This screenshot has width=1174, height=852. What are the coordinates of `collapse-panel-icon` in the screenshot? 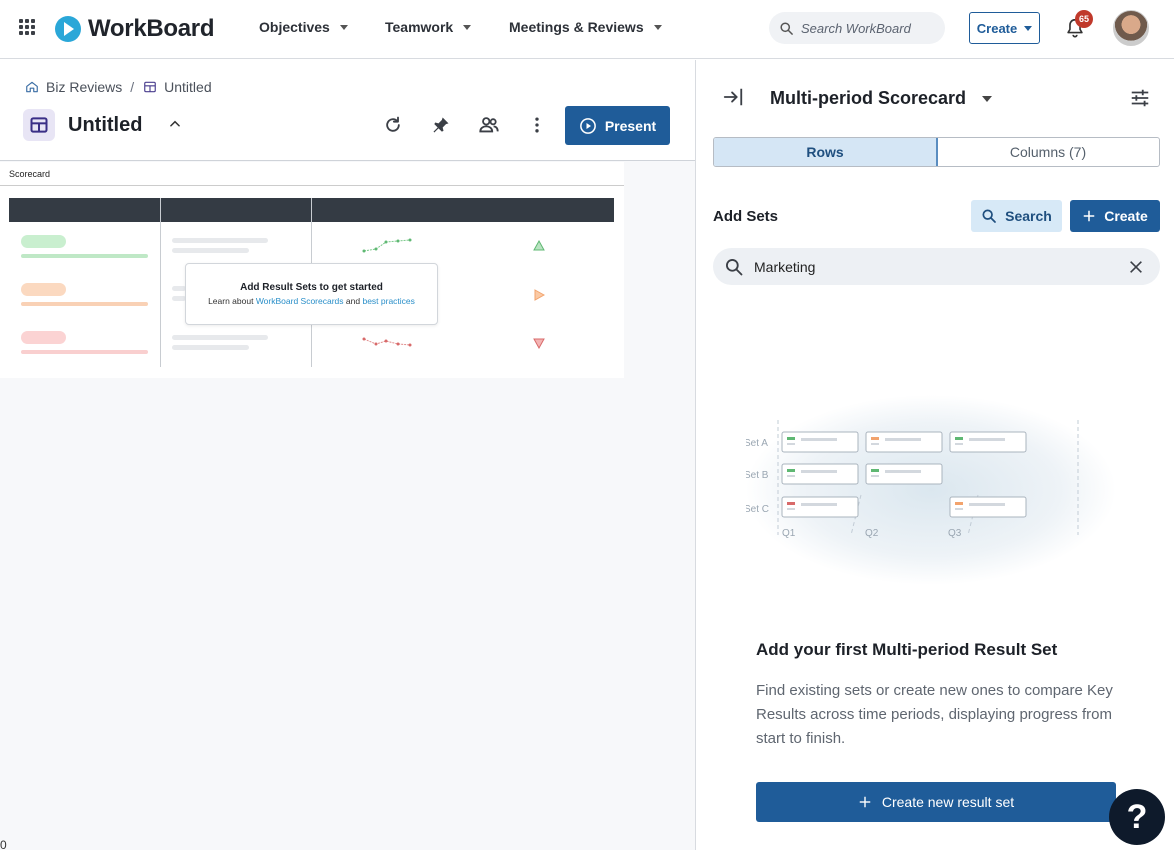 It's located at (733, 97).